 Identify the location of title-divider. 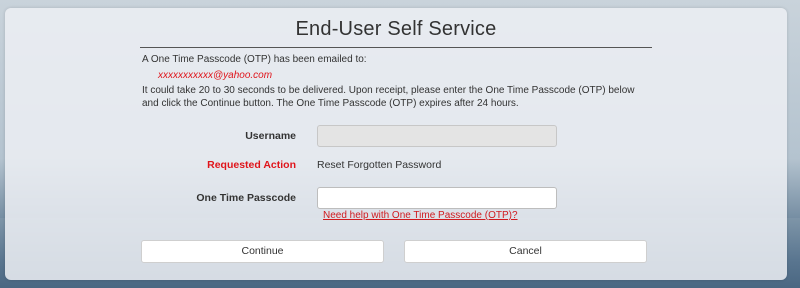
(396, 47).